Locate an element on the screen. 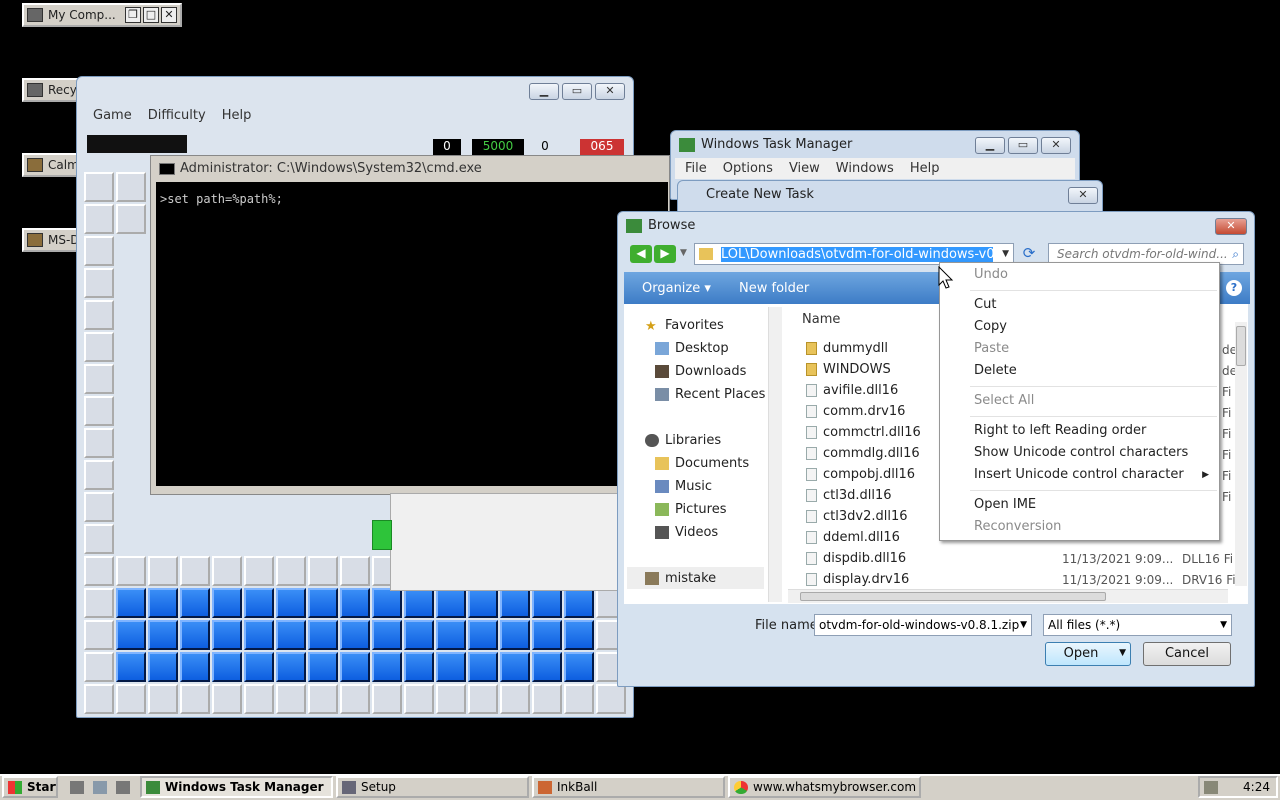 The image size is (1280, 800). nav-pictures: Pictures is located at coordinates (690, 509).